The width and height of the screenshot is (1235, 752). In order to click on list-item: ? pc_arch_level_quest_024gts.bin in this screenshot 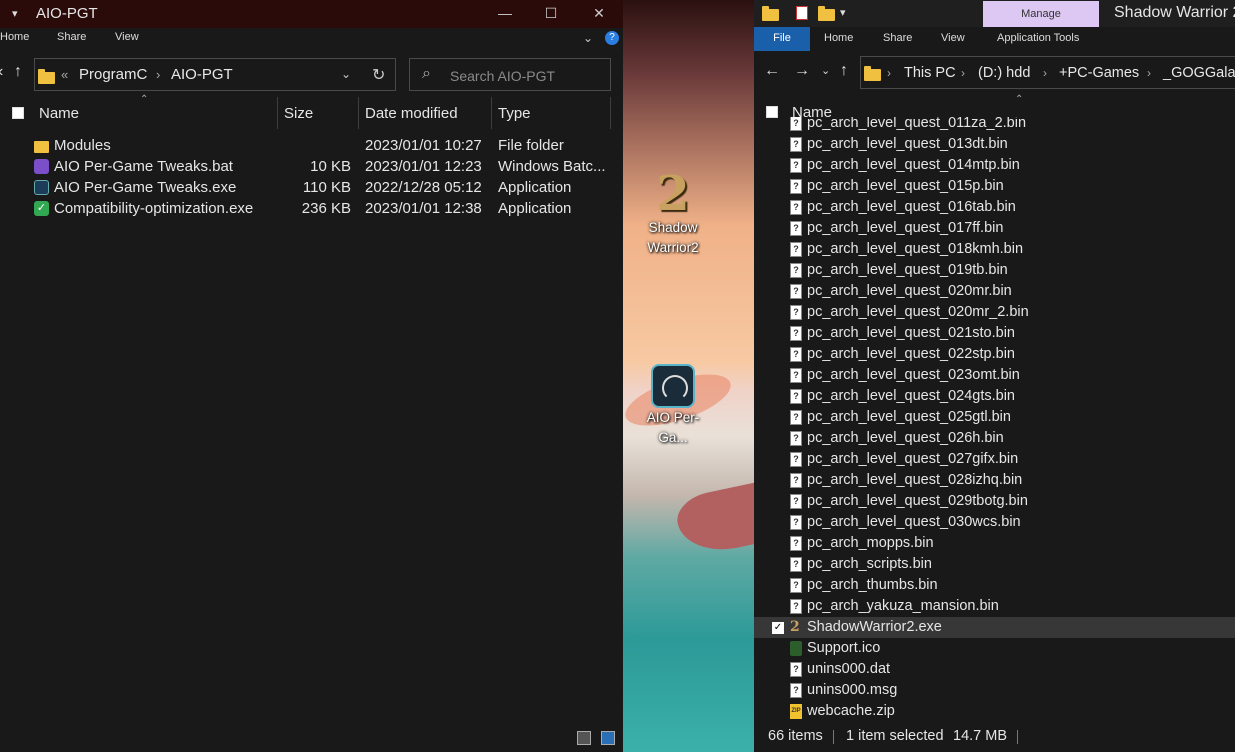, I will do `click(994, 396)`.